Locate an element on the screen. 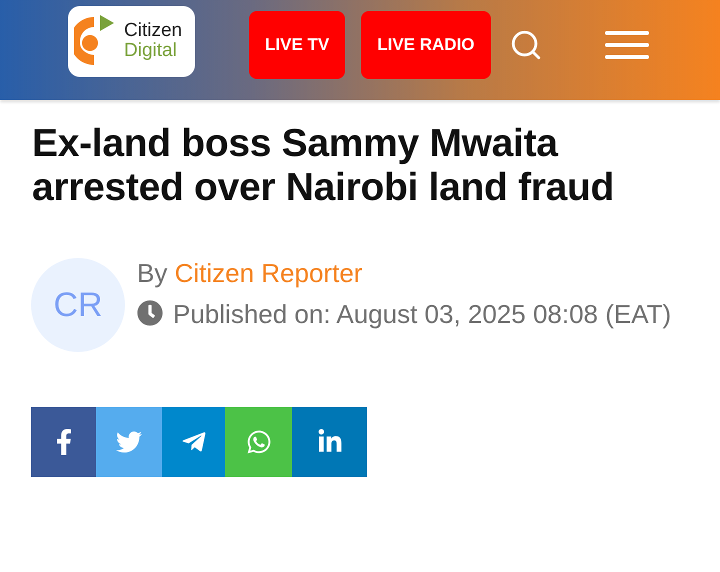 The width and height of the screenshot is (720, 572). avatar: CR is located at coordinates (78, 305).